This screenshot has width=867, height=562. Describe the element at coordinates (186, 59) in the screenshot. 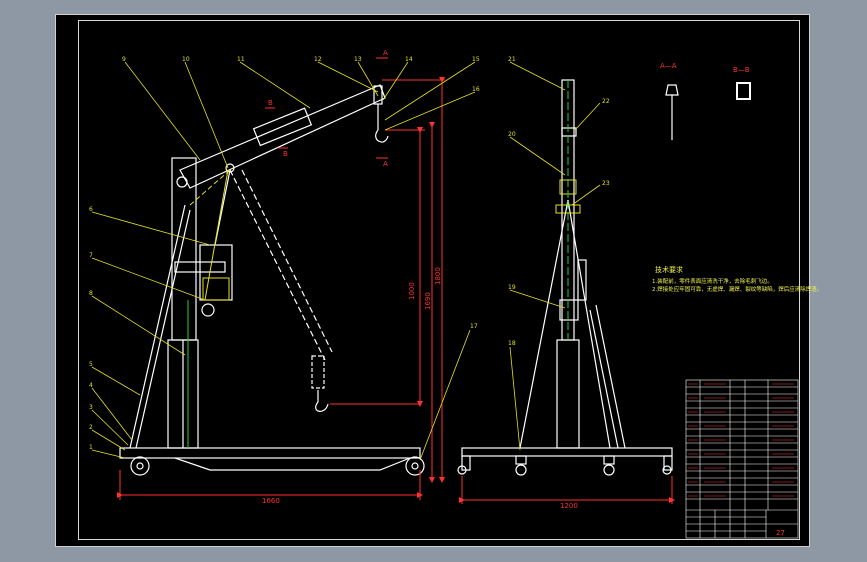

I see `callout-10: 10` at that location.